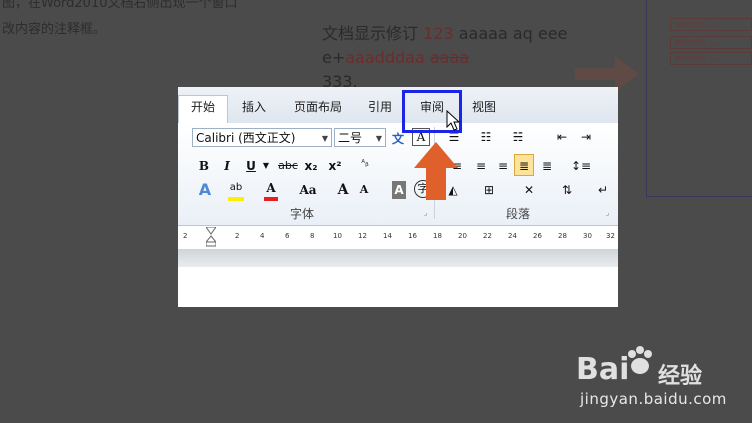  What do you see at coordinates (399, 190) in the screenshot?
I see `char-shading-button: A` at bounding box center [399, 190].